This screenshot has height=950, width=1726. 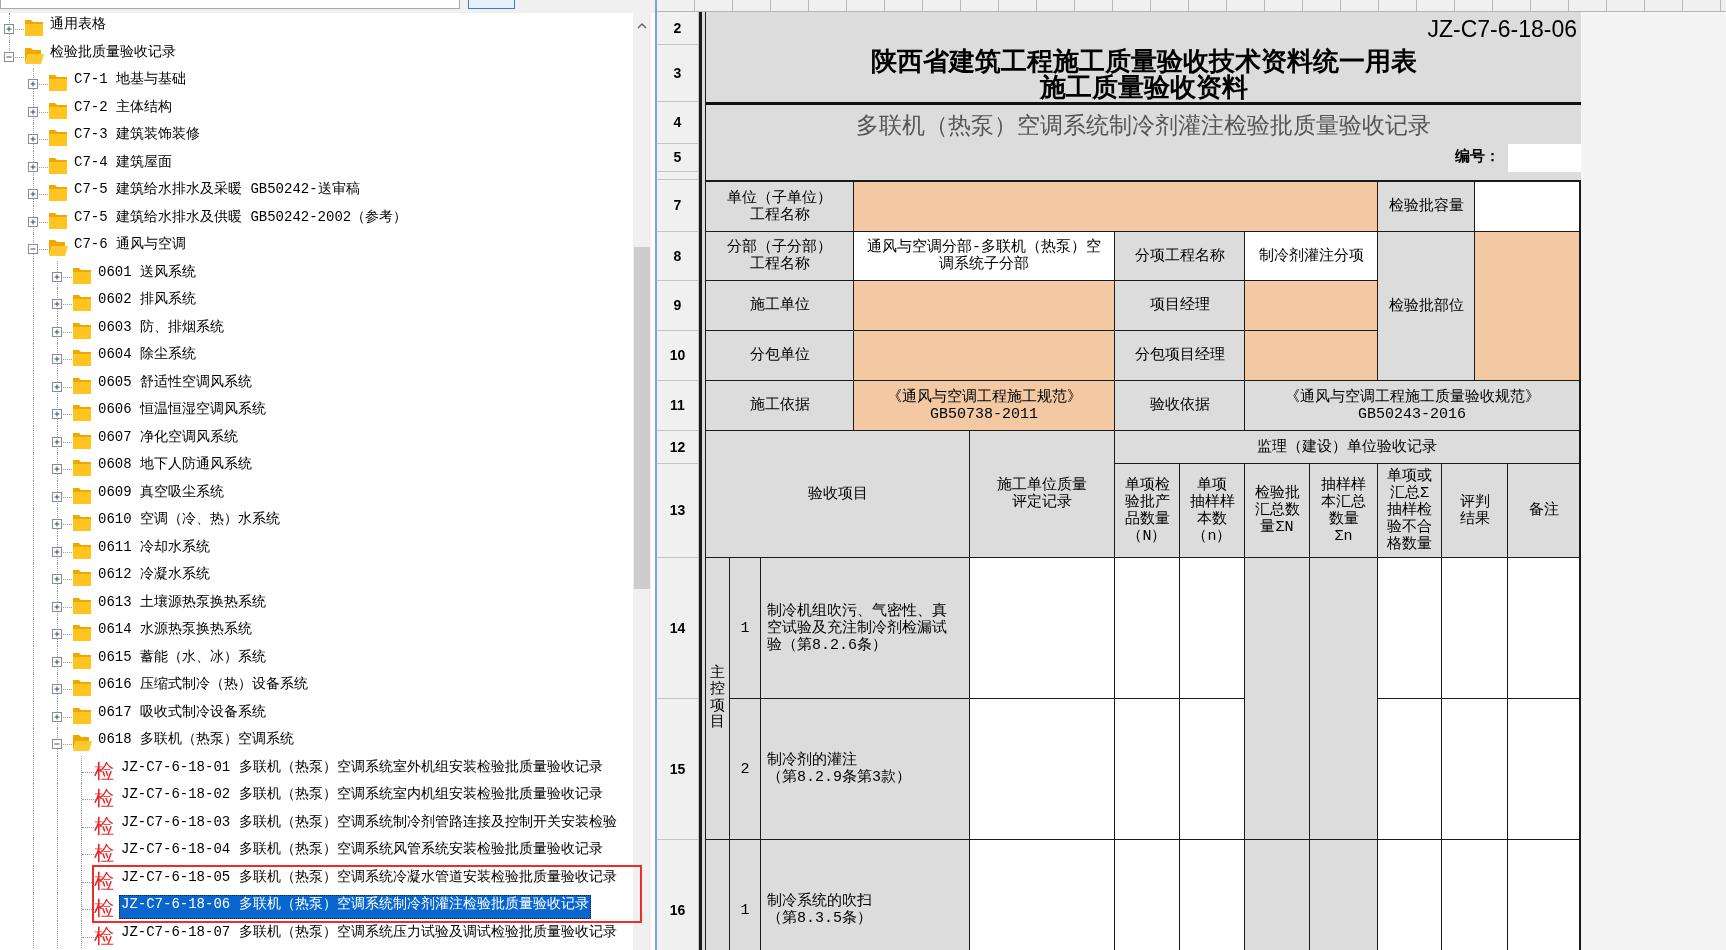 What do you see at coordinates (230, 4) in the screenshot?
I see `text-field` at bounding box center [230, 4].